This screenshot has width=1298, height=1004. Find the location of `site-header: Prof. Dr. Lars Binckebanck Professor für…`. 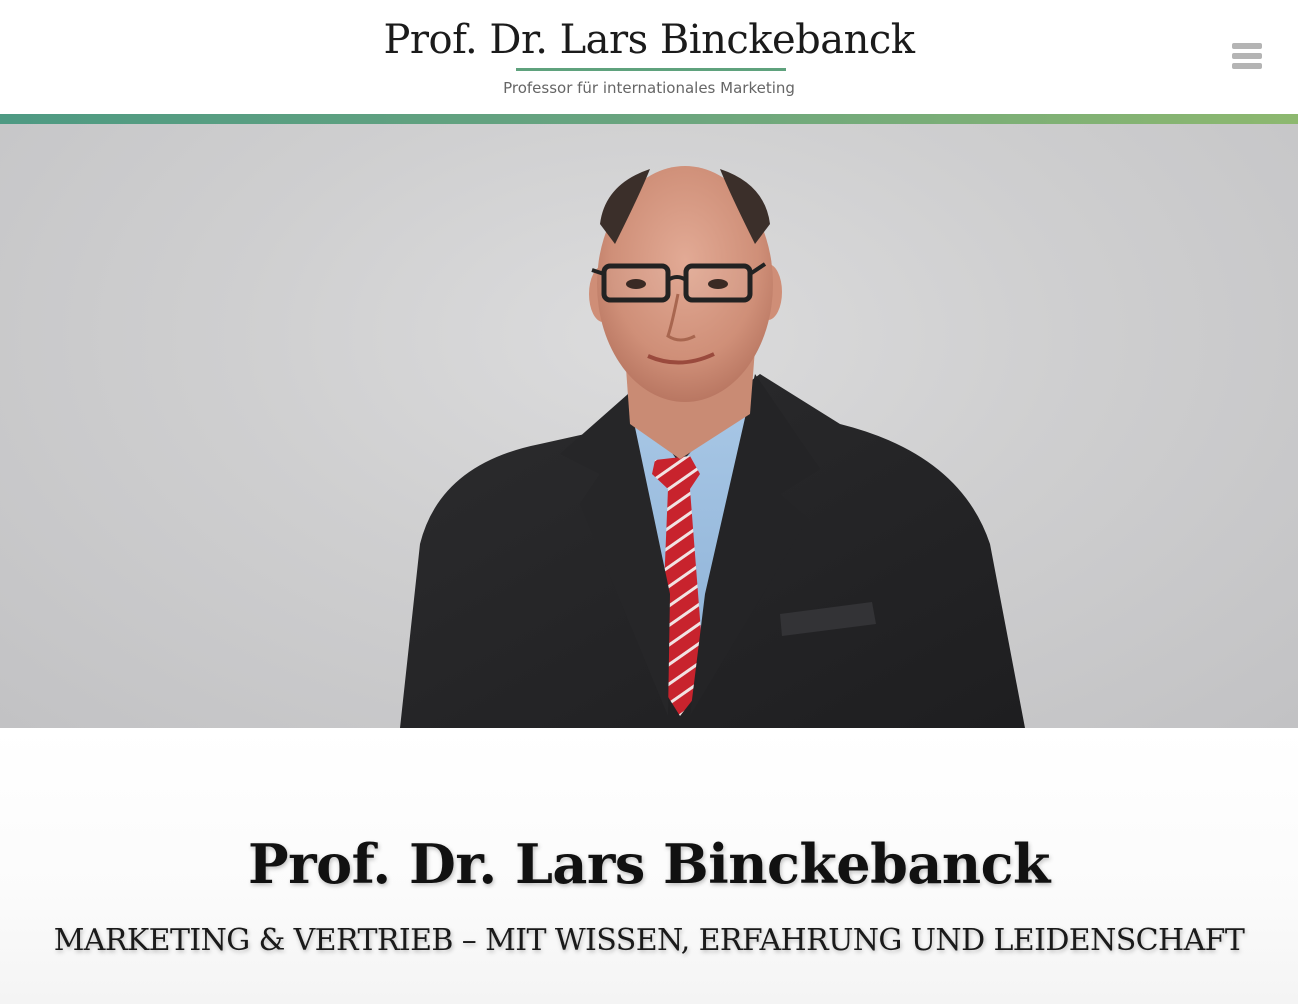

site-header: Prof. Dr. Lars Binckebanck Professor für… is located at coordinates (649, 57).